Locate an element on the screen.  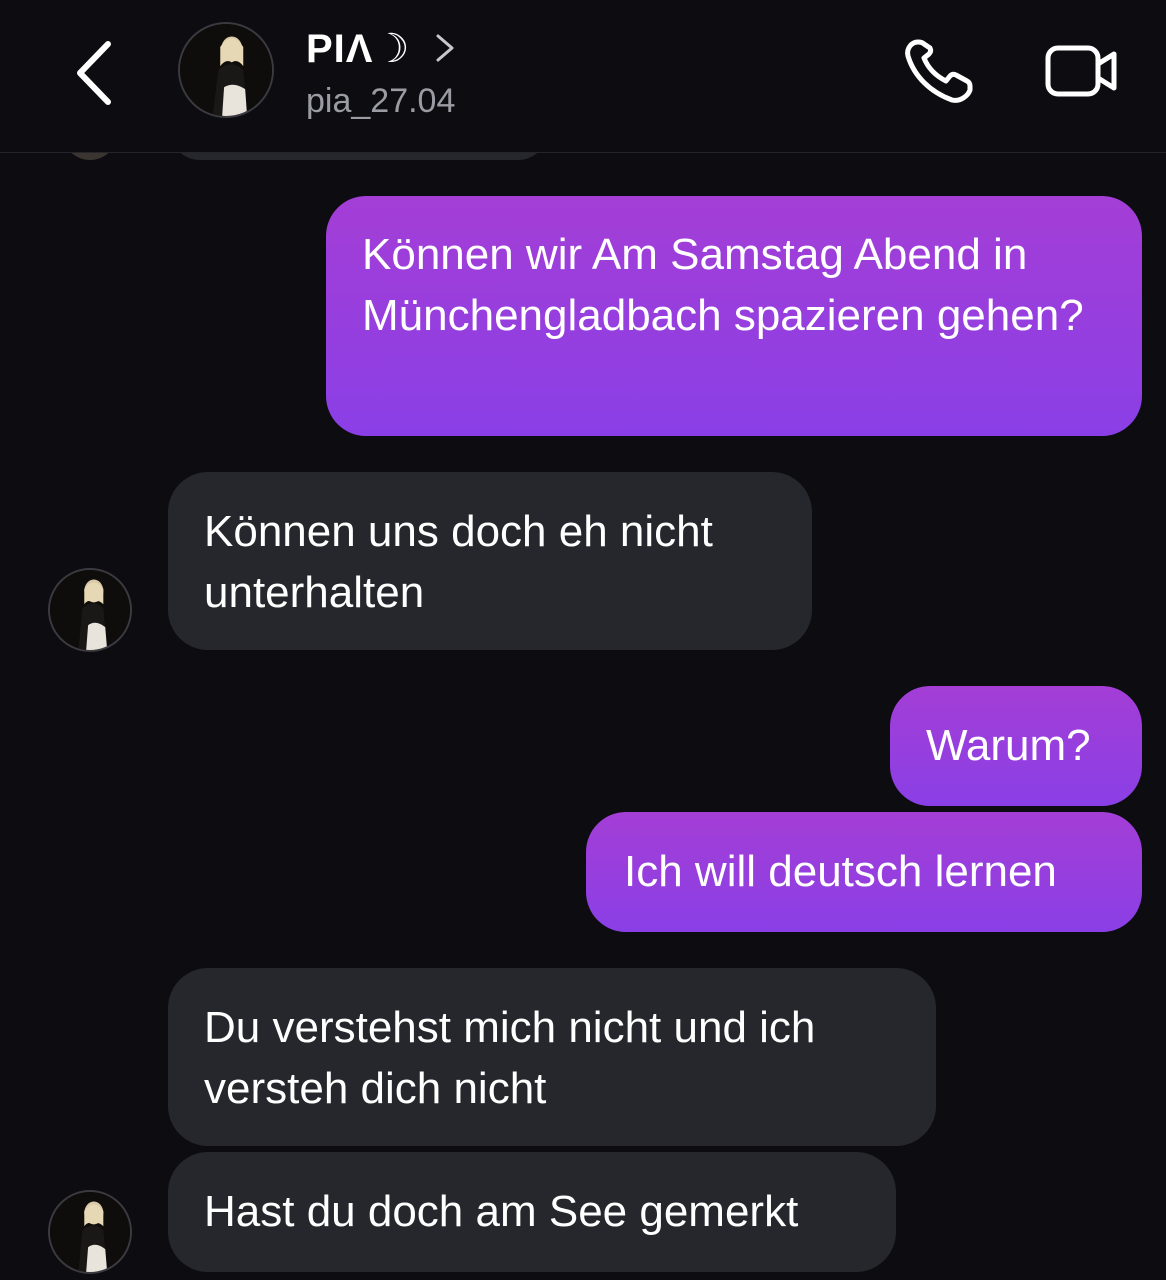
message-text: Ich will deutsch lernen is located at coordinates (840, 871).